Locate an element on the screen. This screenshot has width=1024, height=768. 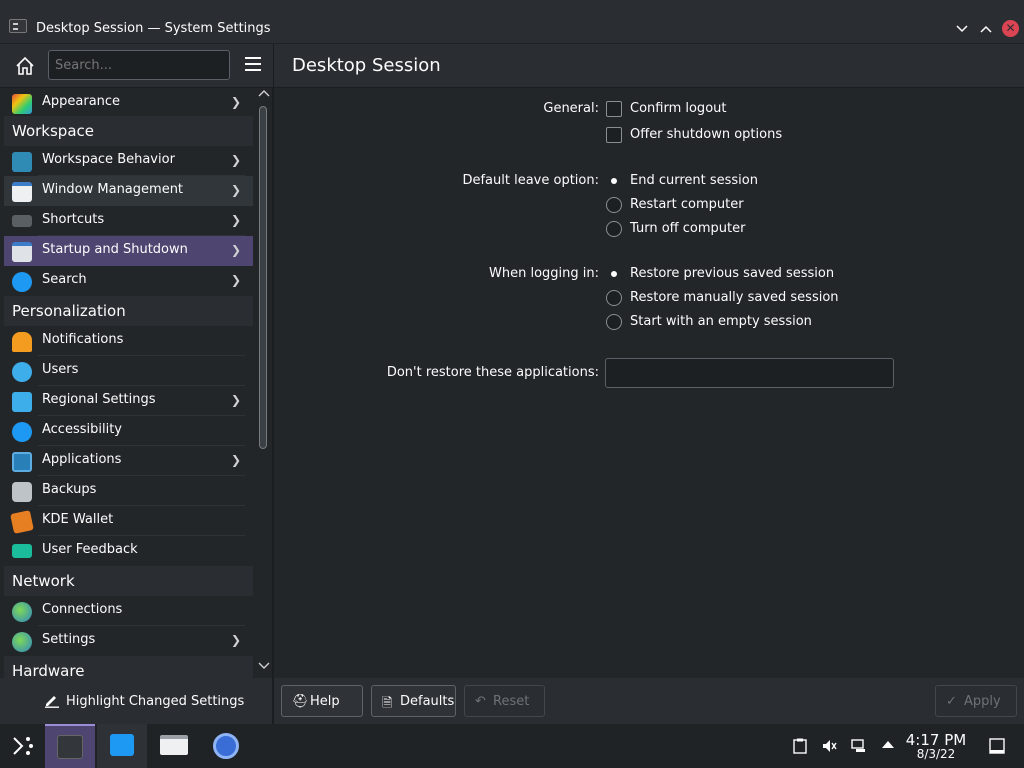
browser-icon is located at coordinates (226, 746).